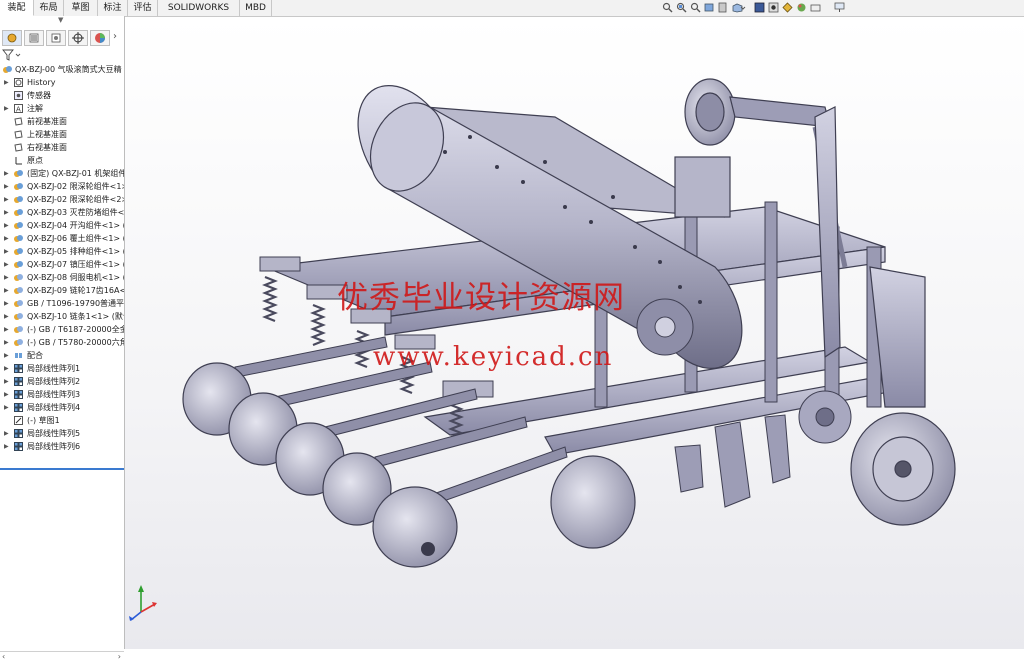 The width and height of the screenshot is (1024, 664). I want to click on tree-item-label: 局部线性阵列5, so click(54, 433).